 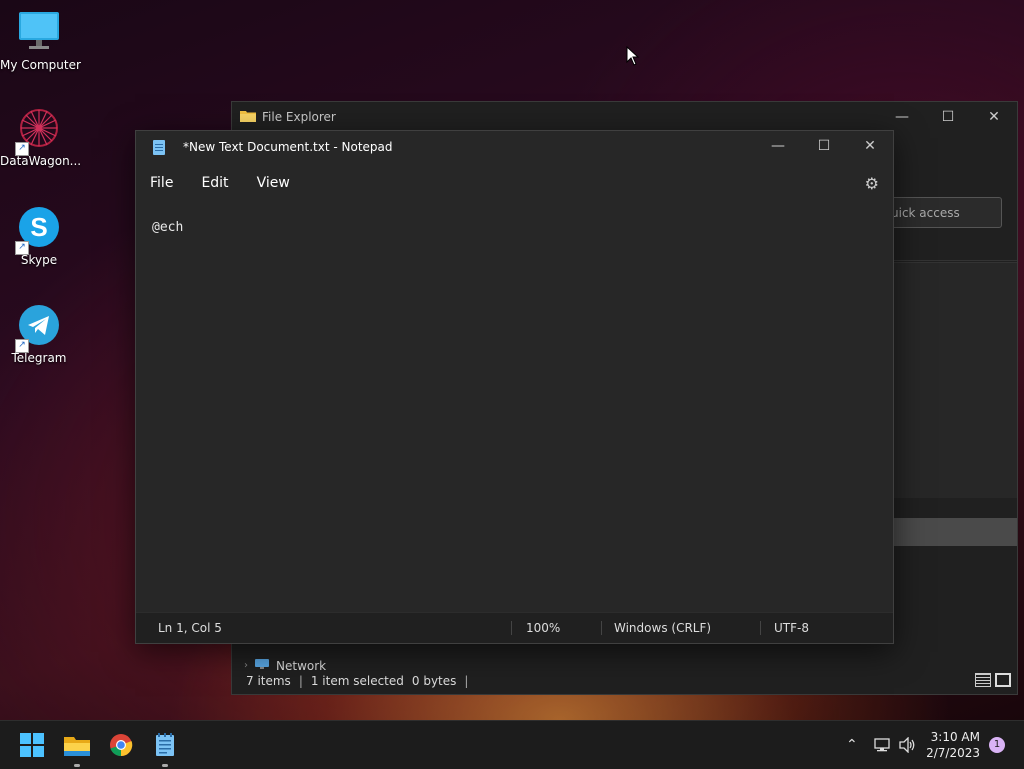 What do you see at coordinates (993, 680) in the screenshot?
I see `view-toggle` at bounding box center [993, 680].